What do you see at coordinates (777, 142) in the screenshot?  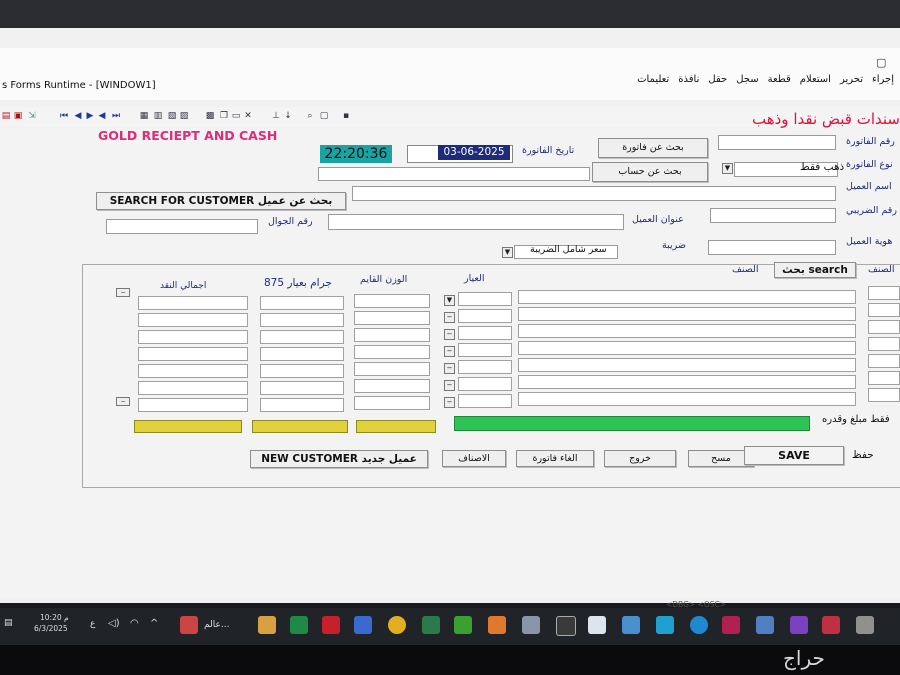 I see `invoice-number-field` at bounding box center [777, 142].